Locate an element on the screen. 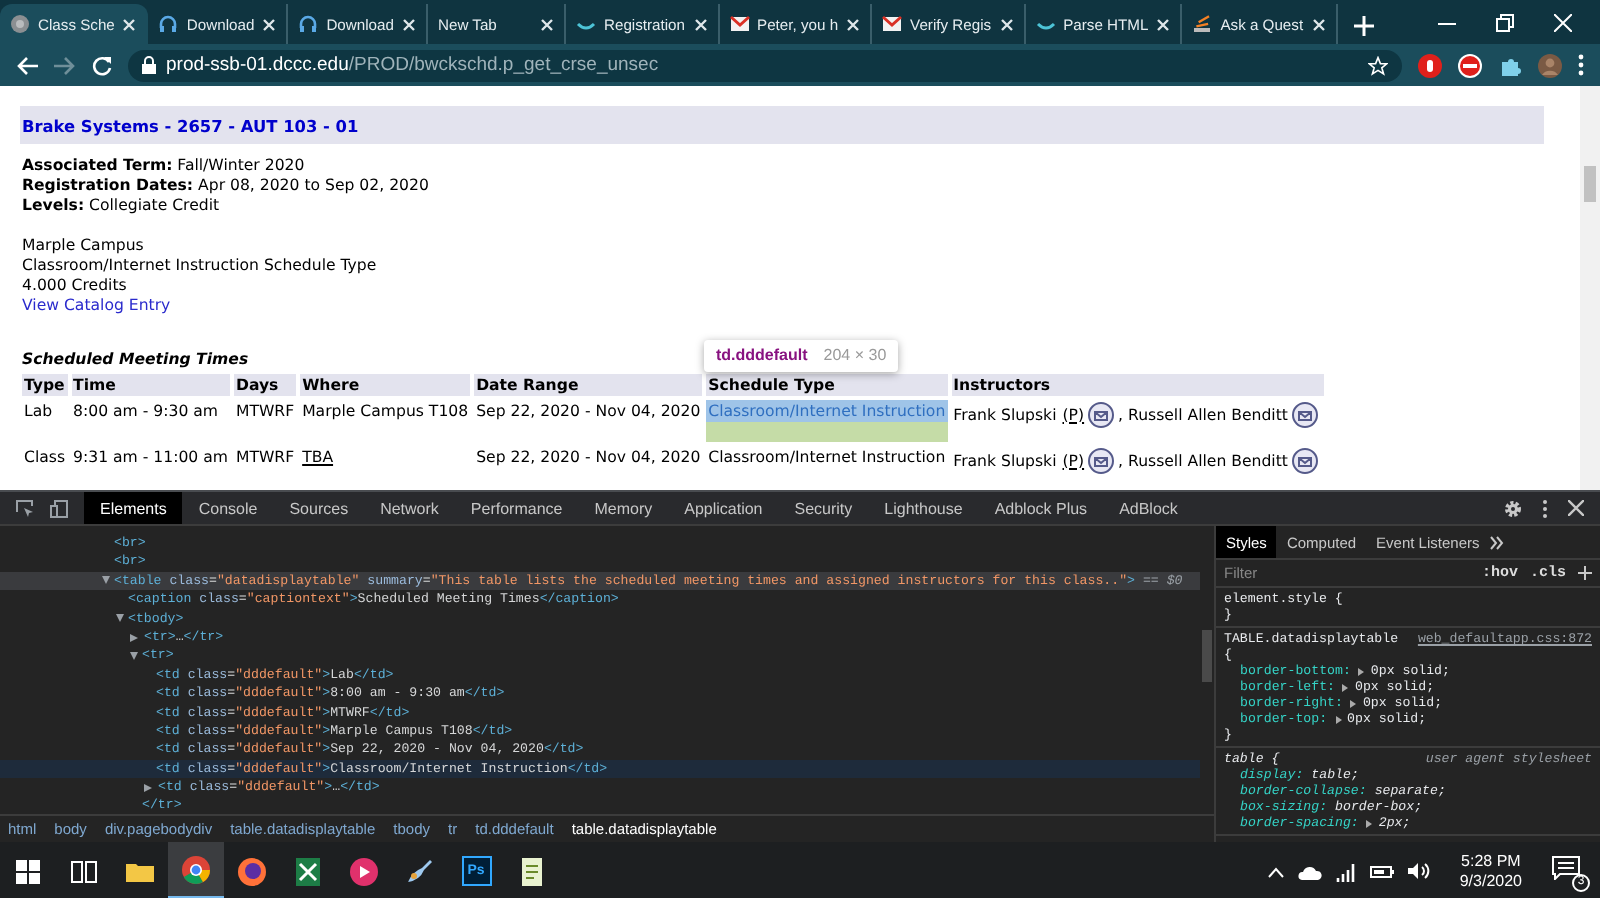  devtools-tab: Lighthouse is located at coordinates (923, 508).